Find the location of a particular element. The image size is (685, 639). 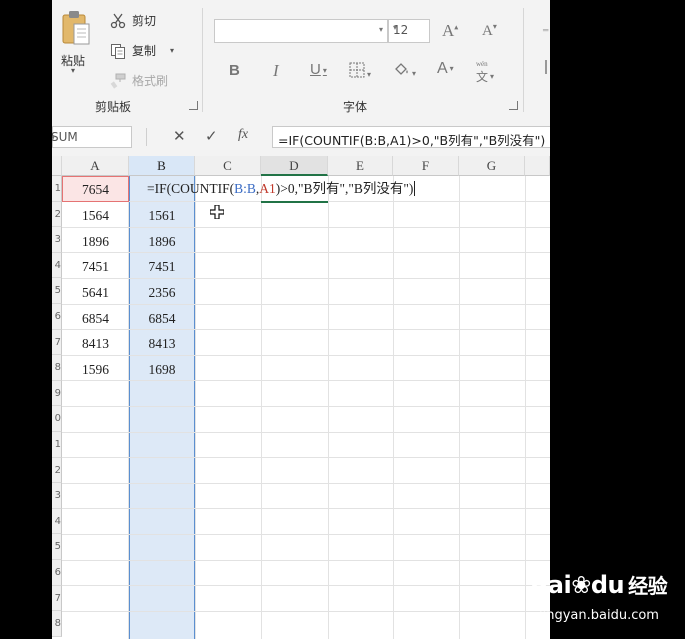

phonetic-guide-button: wén 文 ▾ is located at coordinates (491, 72).